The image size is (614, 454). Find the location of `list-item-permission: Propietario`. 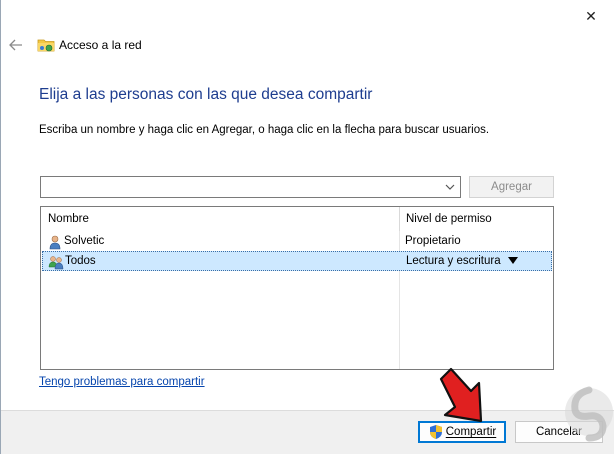

list-item-permission: Propietario is located at coordinates (433, 241).